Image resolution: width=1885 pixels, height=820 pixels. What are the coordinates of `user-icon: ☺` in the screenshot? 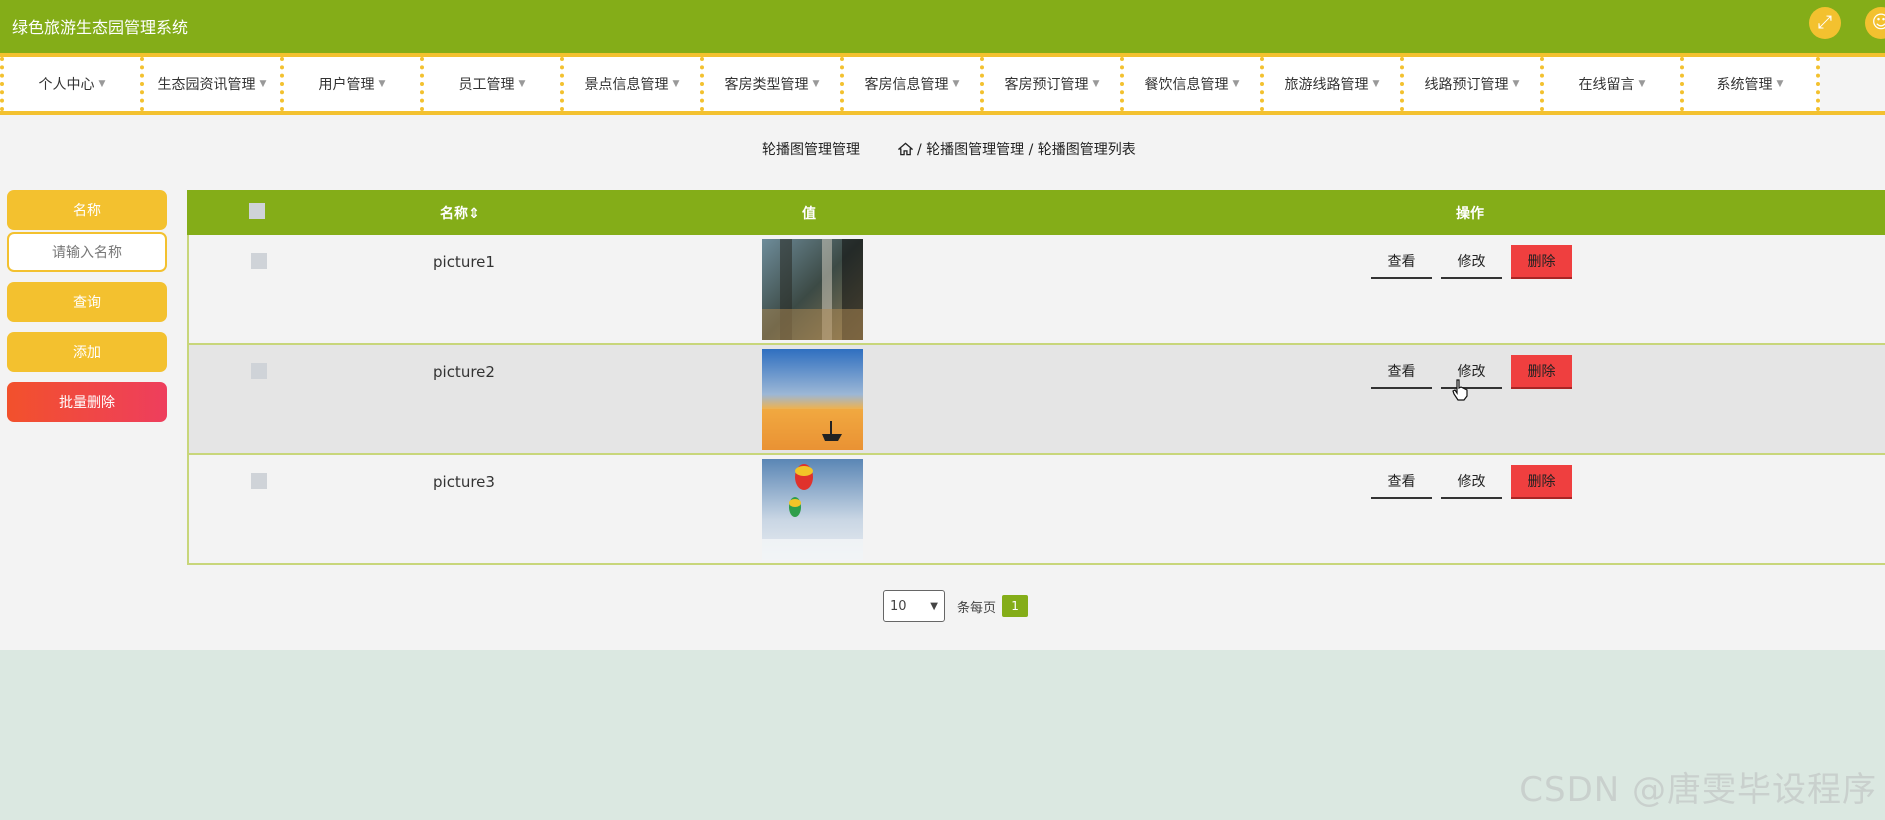 It's located at (1875, 23).